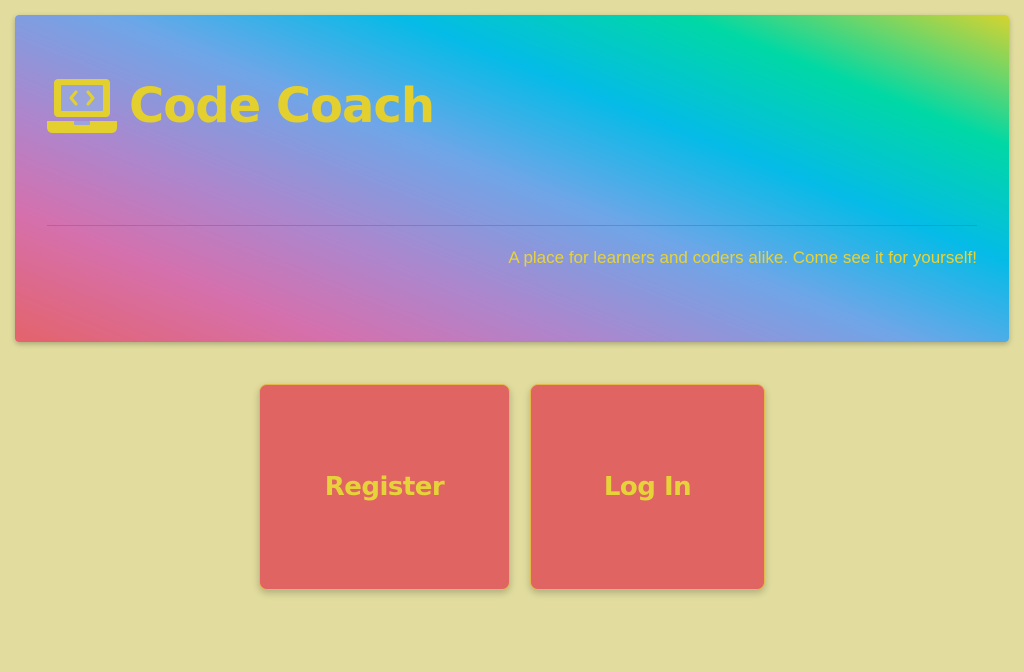  I want to click on brand-logo: Code Coach, so click(241, 106).